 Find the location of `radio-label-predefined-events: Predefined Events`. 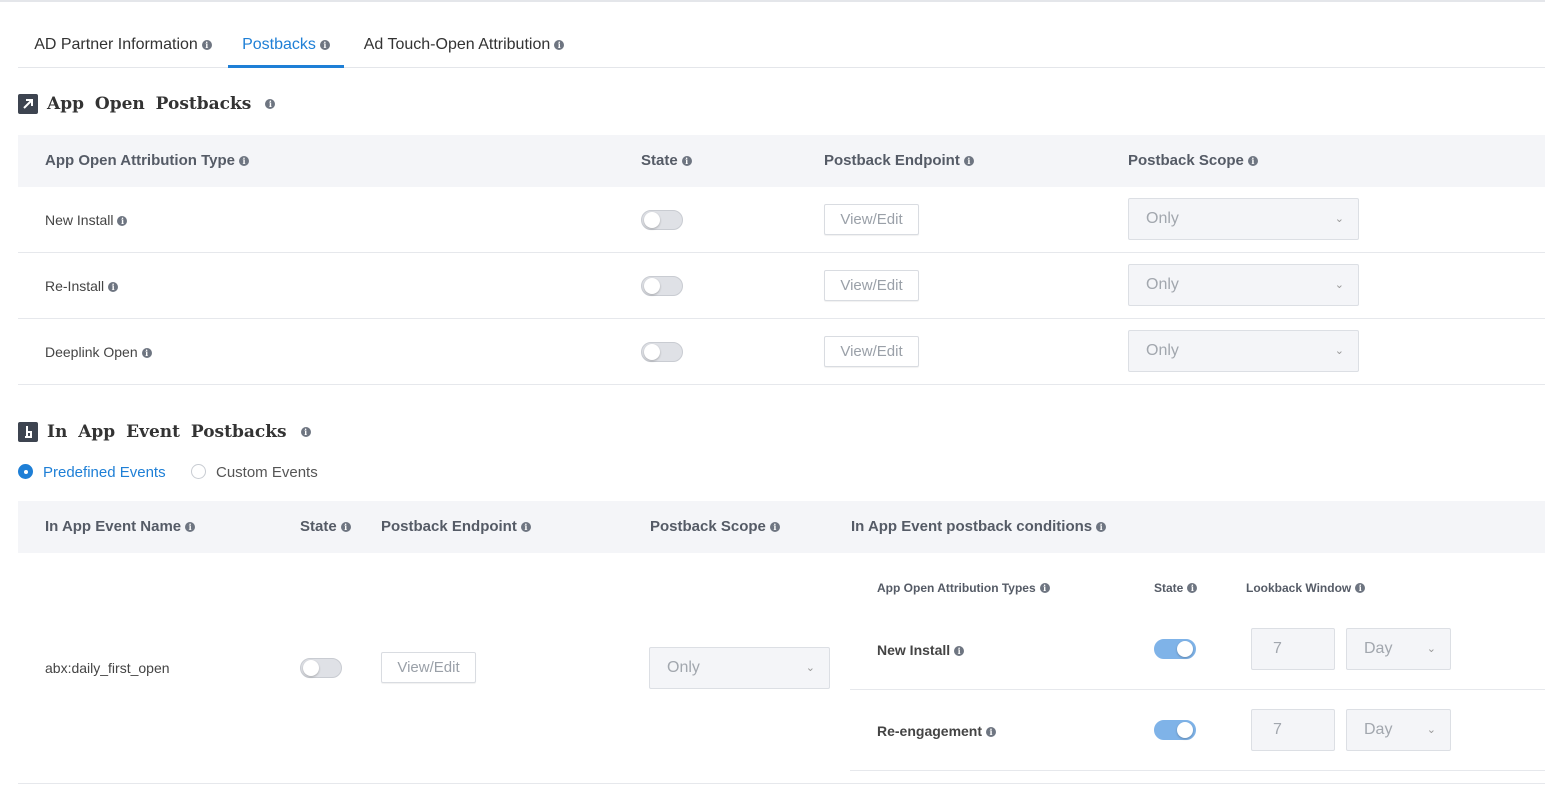

radio-label-predefined-events: Predefined Events is located at coordinates (104, 472).